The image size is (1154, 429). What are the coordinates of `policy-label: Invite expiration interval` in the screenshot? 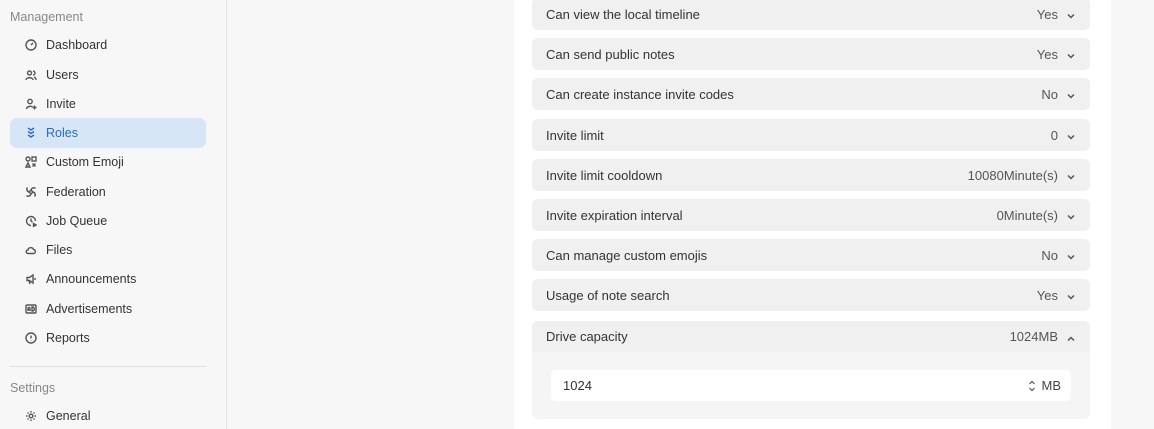 It's located at (614, 215).